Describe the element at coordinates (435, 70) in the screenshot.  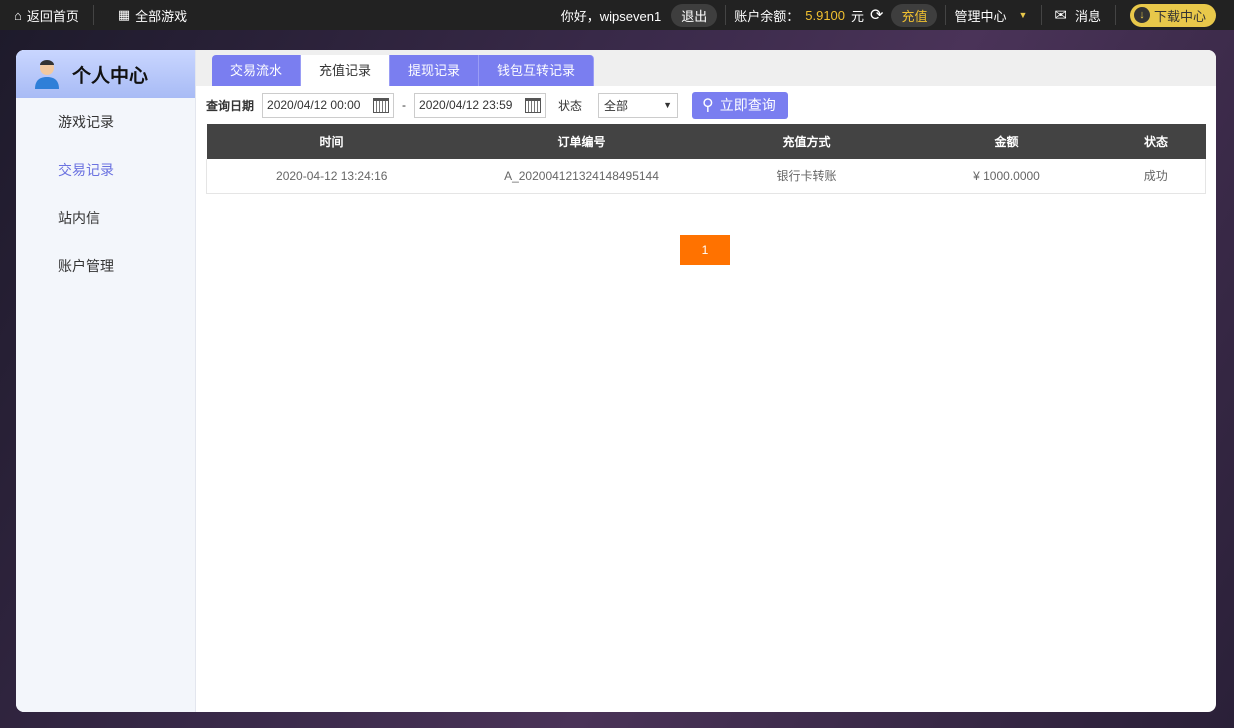
I see `tab-withdraw-records: 提现记录` at that location.